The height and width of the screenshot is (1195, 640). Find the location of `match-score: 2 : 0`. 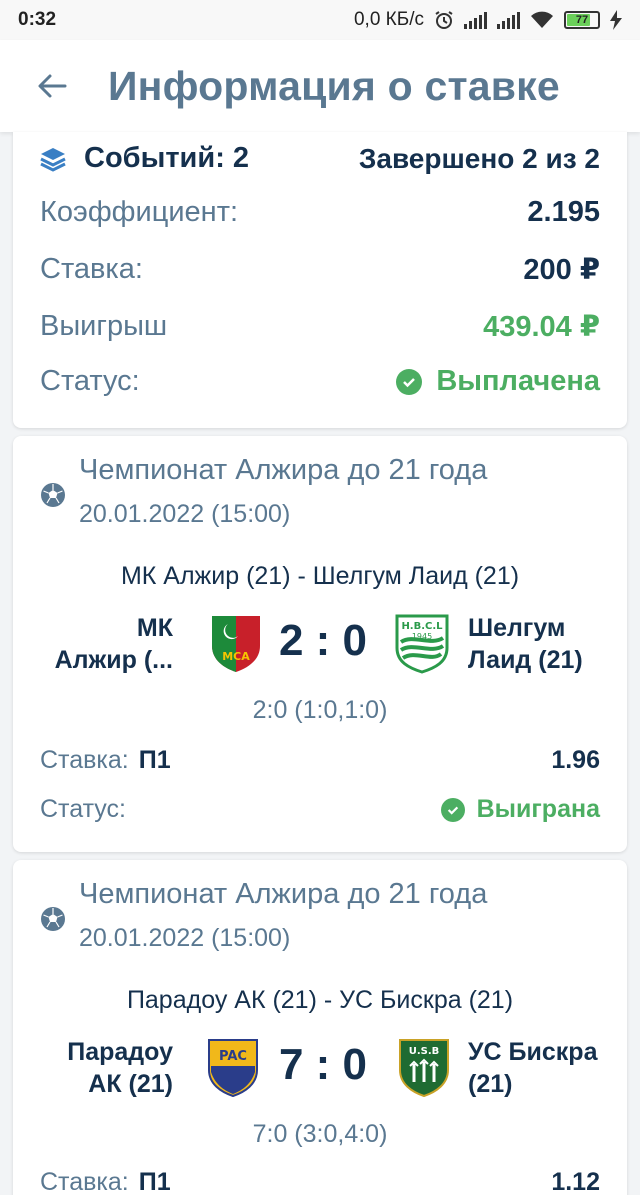

match-score: 2 : 0 is located at coordinates (323, 640).